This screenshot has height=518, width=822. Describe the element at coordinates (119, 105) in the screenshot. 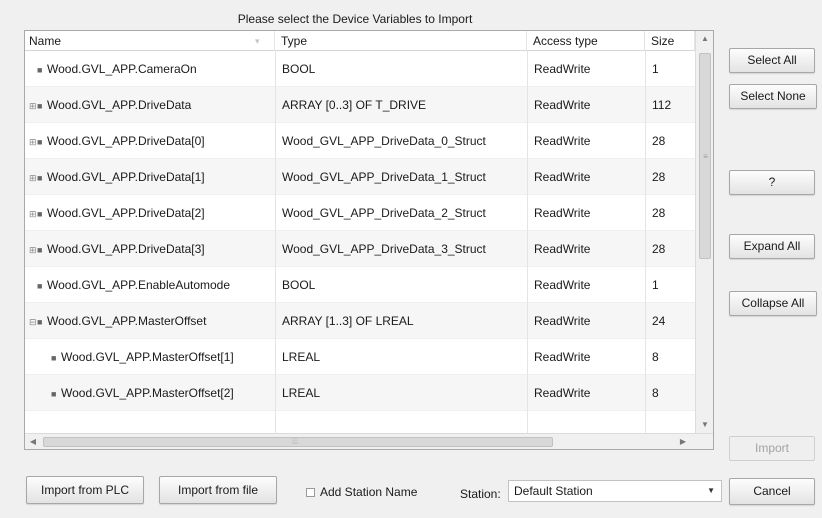

I see `variable-name: Wood.GVL_APP.DriveData` at that location.